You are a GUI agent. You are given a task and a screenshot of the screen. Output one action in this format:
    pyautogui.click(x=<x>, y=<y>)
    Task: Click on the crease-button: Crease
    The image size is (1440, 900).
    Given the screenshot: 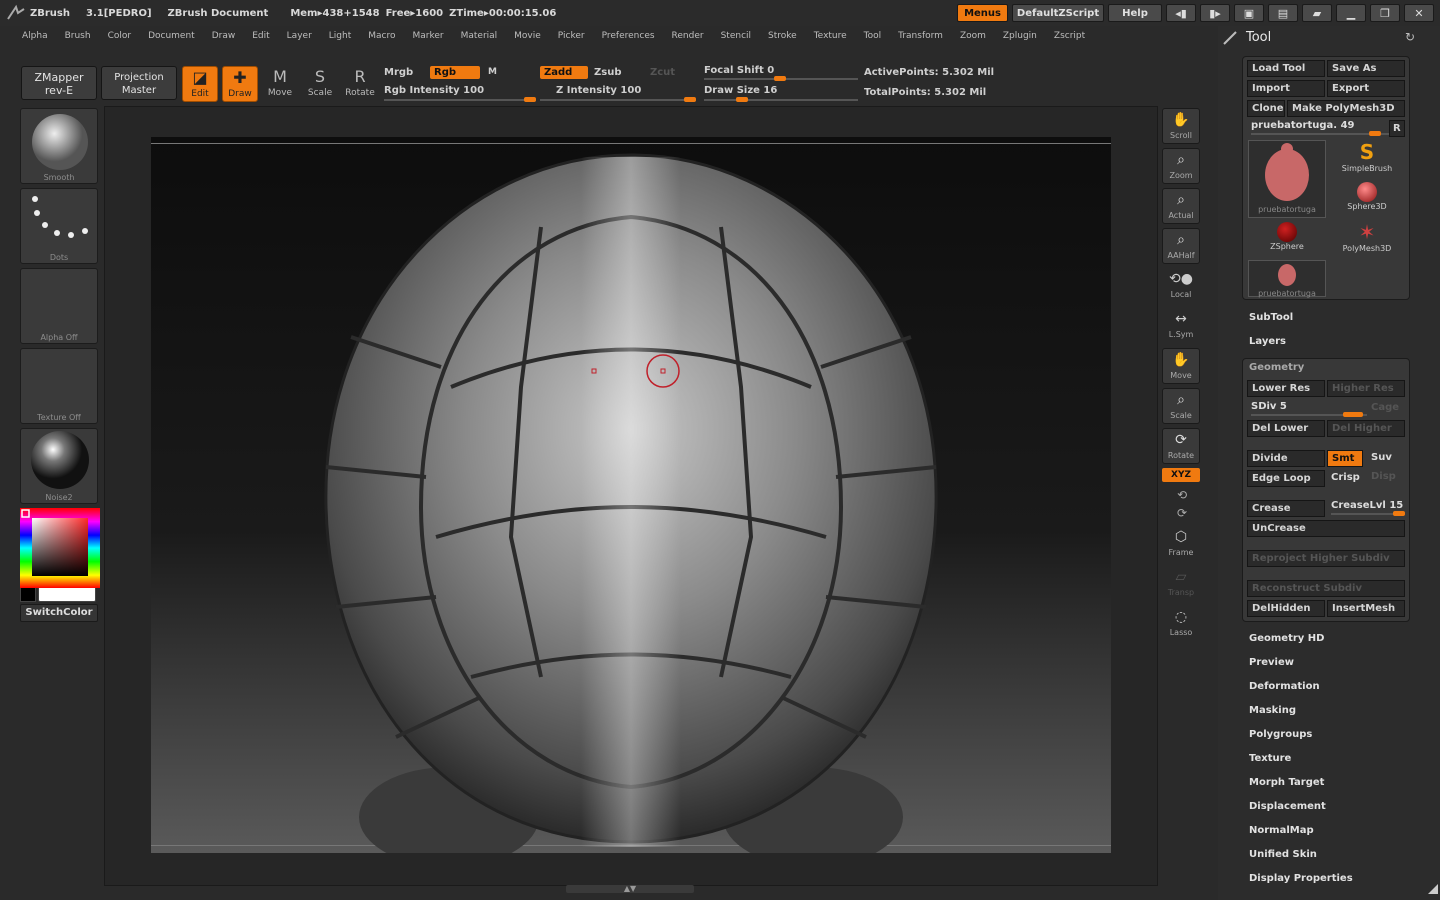 What is the action you would take?
    pyautogui.click(x=1286, y=508)
    